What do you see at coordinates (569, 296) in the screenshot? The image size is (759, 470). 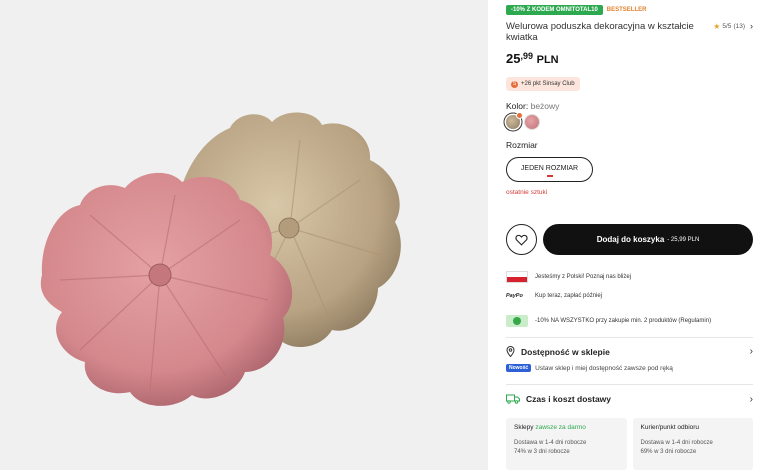 I see `info-paypo-text: Kup teraz, zapłać później` at bounding box center [569, 296].